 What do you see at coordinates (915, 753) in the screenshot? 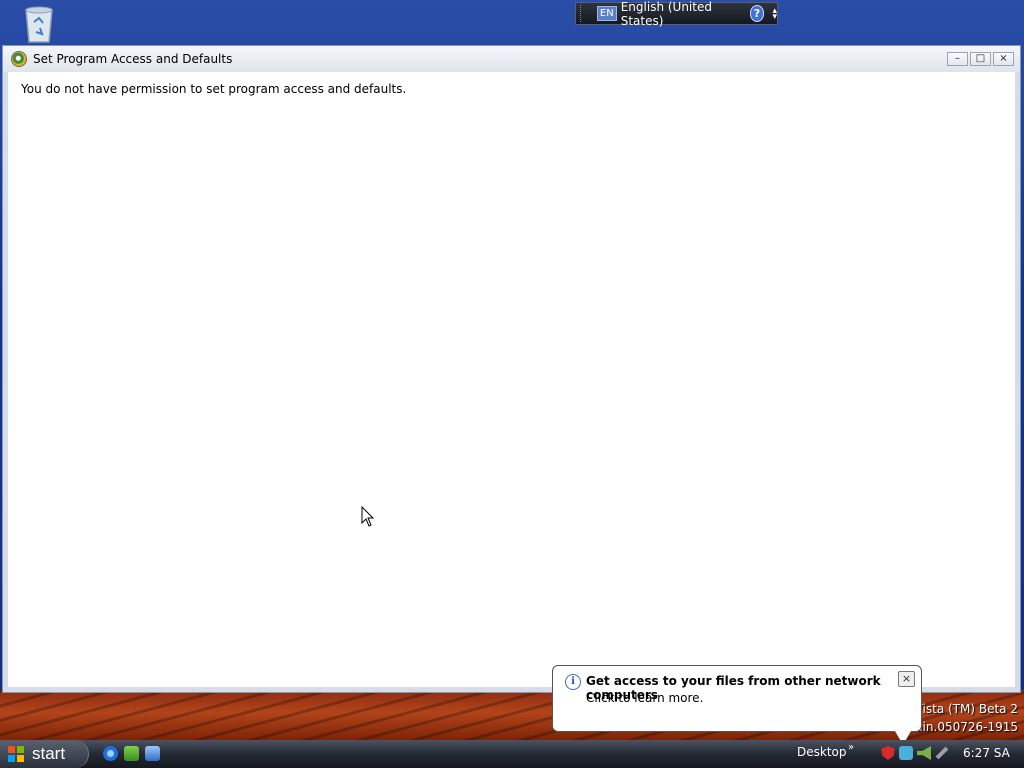
I see `system-tray` at bounding box center [915, 753].